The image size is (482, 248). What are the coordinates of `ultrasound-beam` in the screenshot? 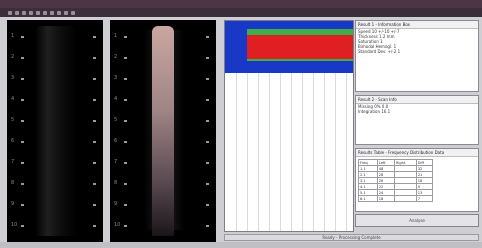 It's located at (56, 131).